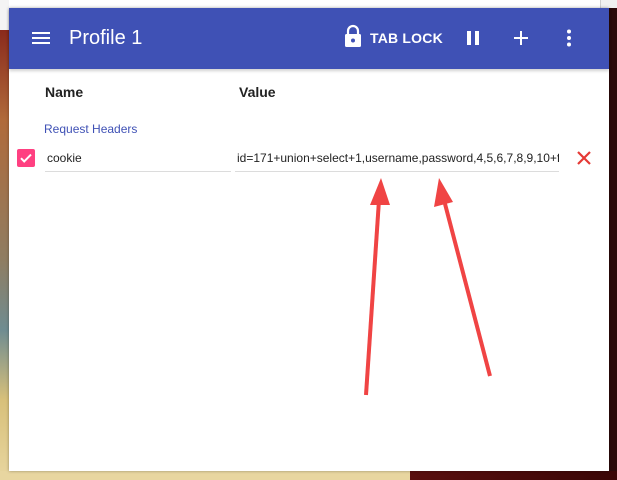 This screenshot has width=617, height=480. Describe the element at coordinates (569, 38) in the screenshot. I see `vertical-dots-icon` at that location.